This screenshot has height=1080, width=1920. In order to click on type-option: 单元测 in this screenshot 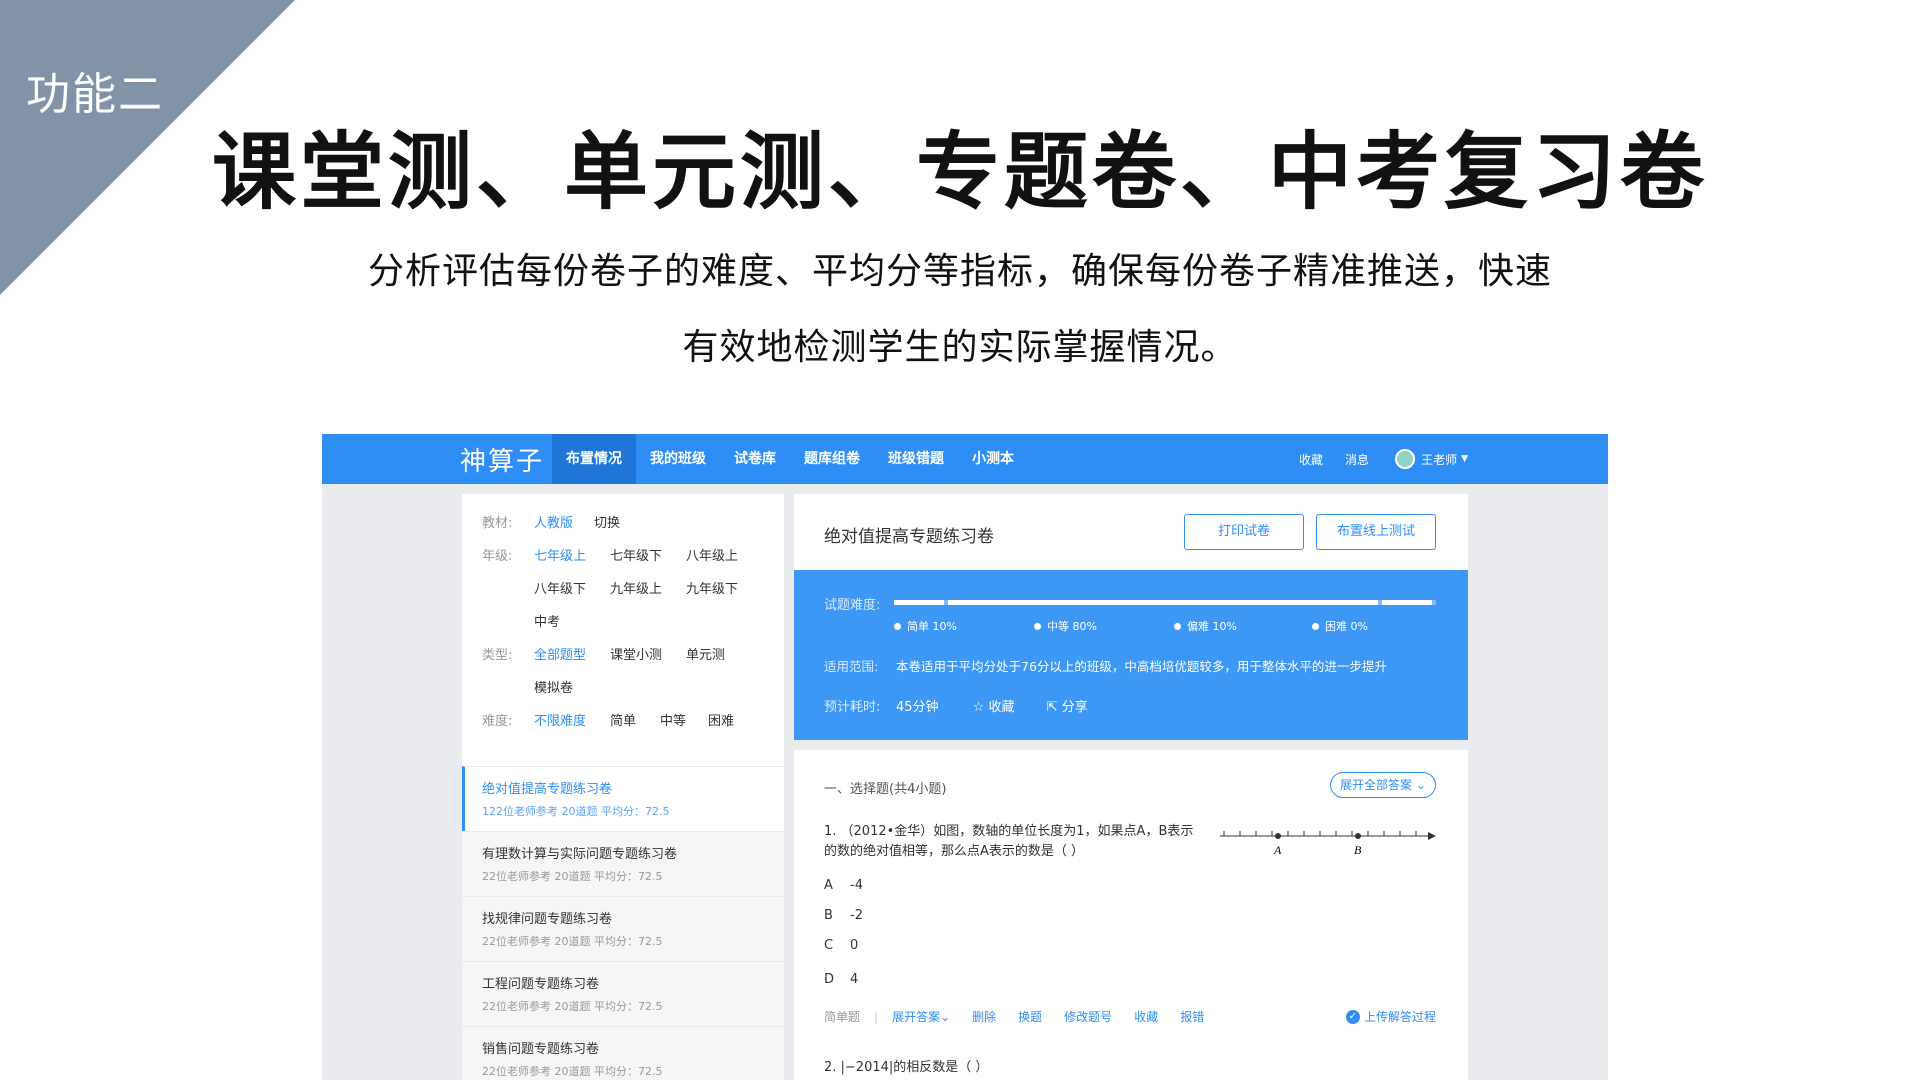, I will do `click(724, 653)`.